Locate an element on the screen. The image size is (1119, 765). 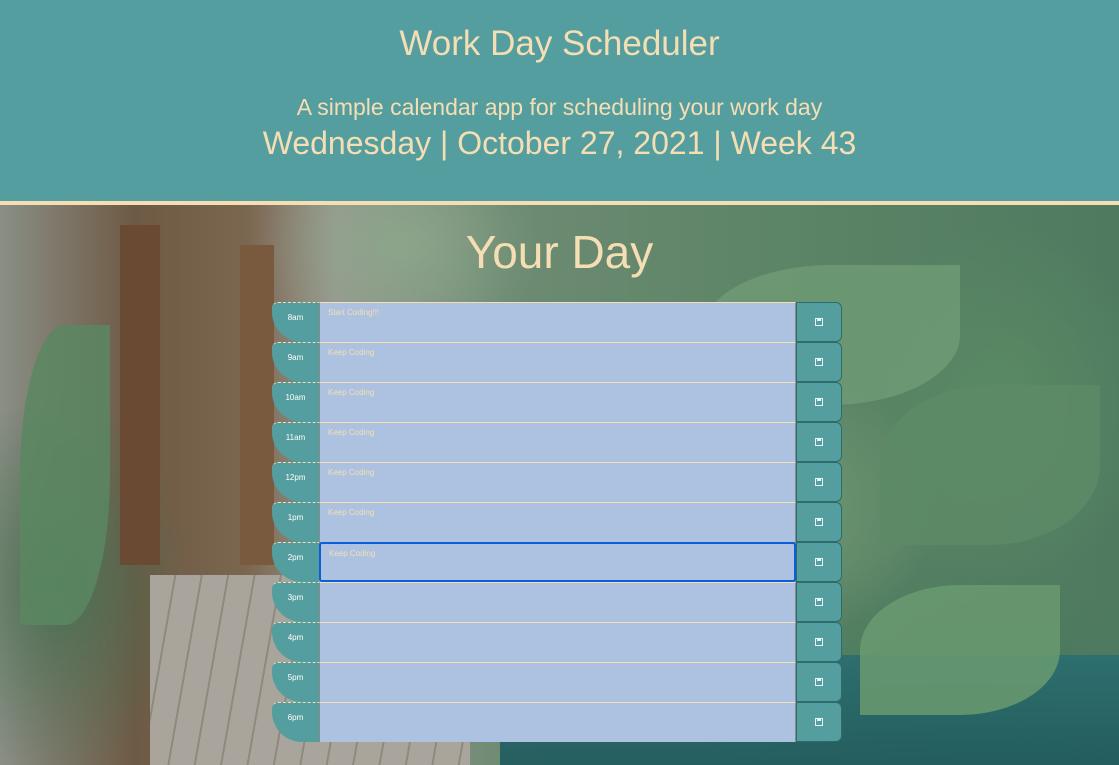
hour-label: 10am is located at coordinates (295, 402).